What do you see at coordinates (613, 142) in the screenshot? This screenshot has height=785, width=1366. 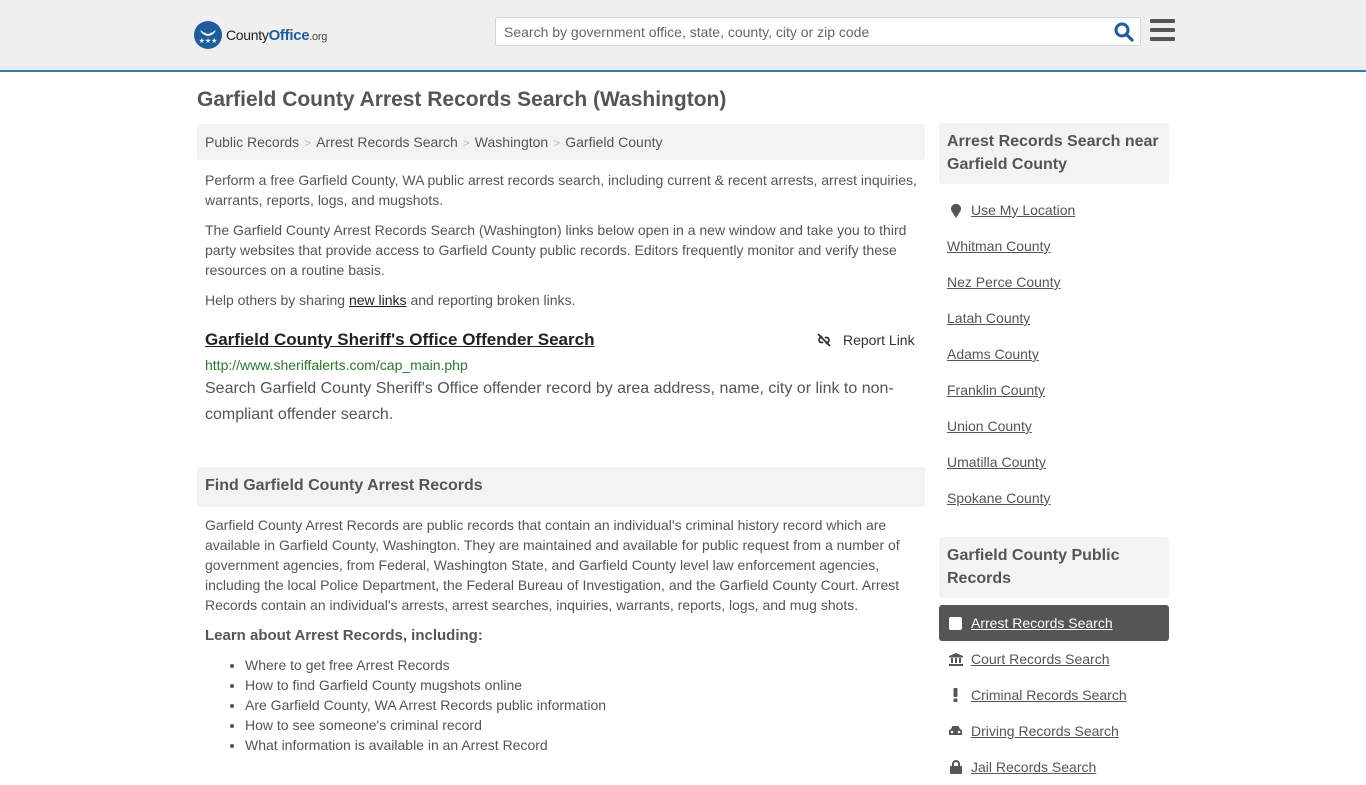 I see `breadcrumb-garfield-county: Garfield County` at bounding box center [613, 142].